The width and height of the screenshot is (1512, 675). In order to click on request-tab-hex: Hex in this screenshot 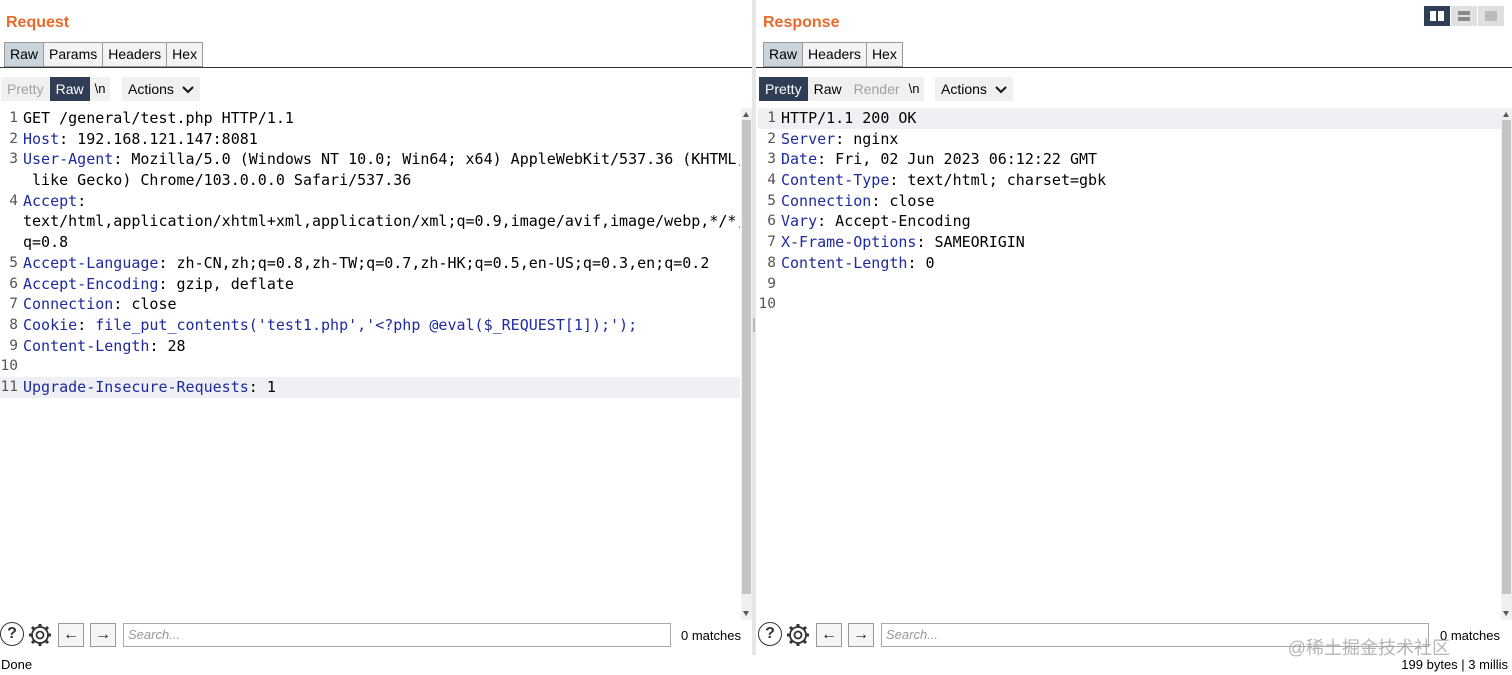, I will do `click(185, 54)`.